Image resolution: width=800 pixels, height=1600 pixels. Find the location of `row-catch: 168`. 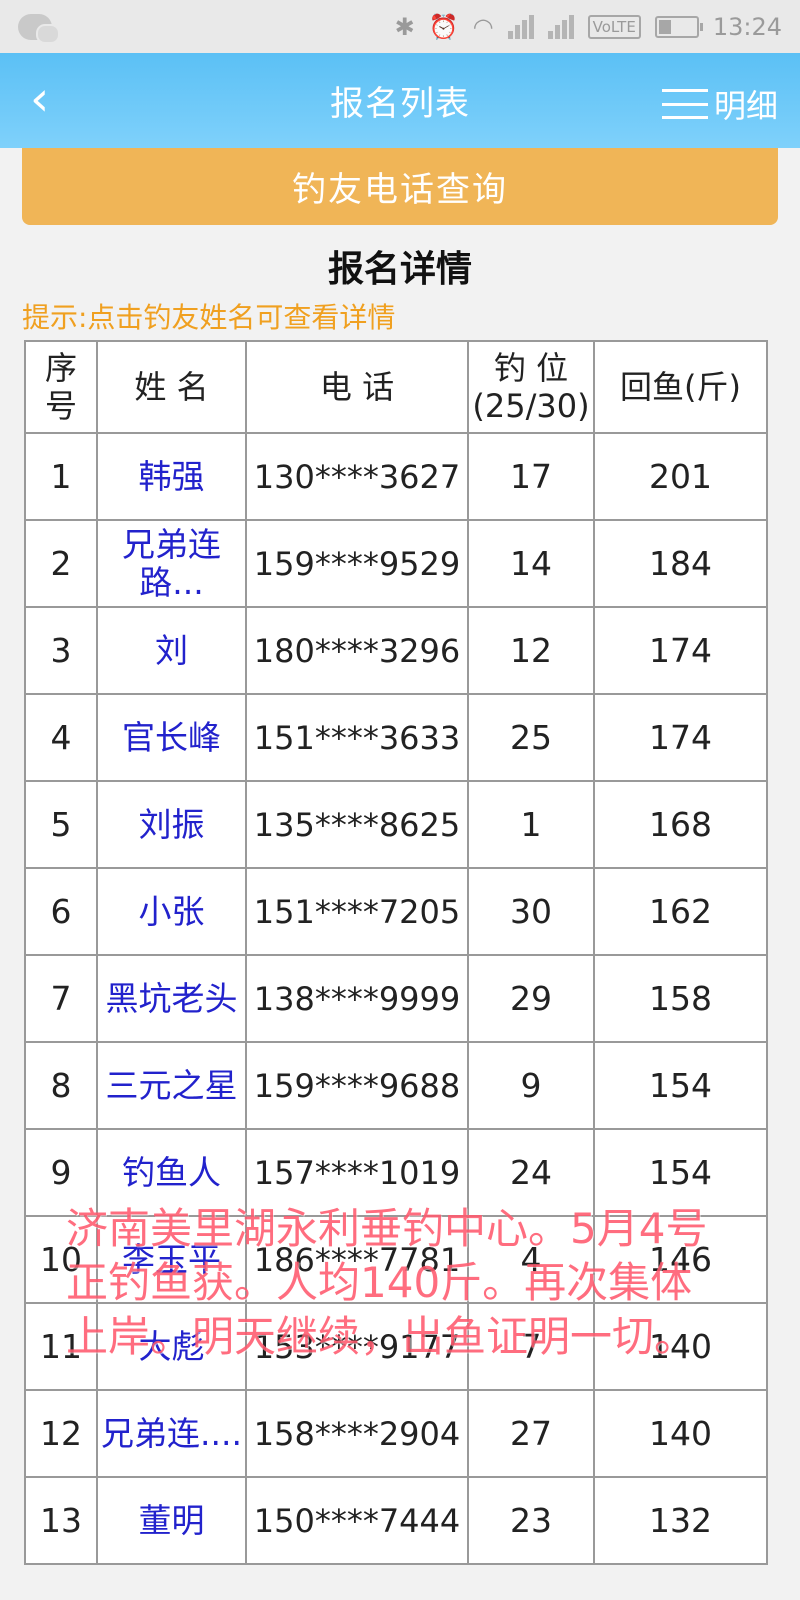

row-catch: 168 is located at coordinates (680, 824).